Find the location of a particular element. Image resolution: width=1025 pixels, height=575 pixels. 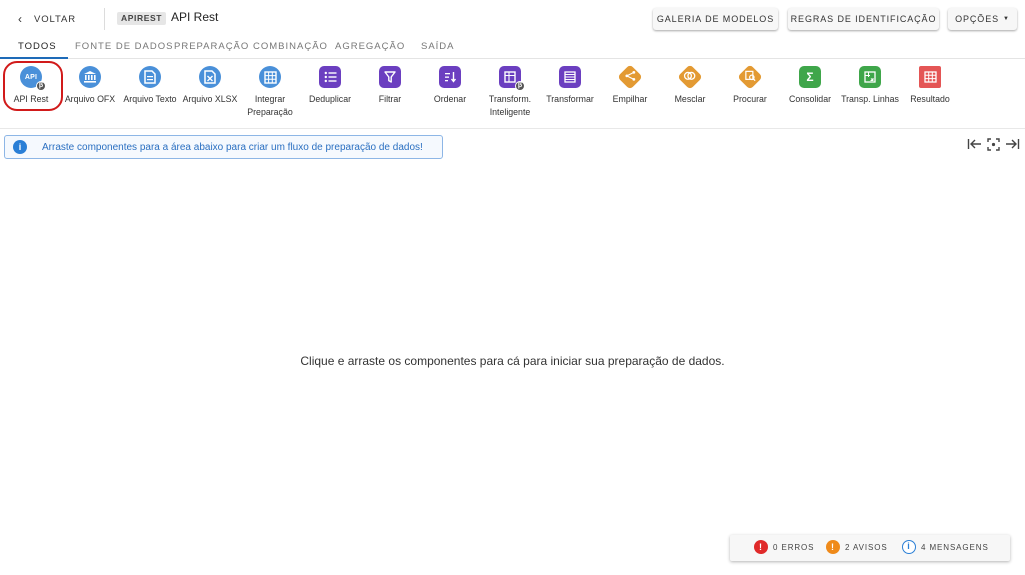

transpose-icon is located at coordinates (870, 77).